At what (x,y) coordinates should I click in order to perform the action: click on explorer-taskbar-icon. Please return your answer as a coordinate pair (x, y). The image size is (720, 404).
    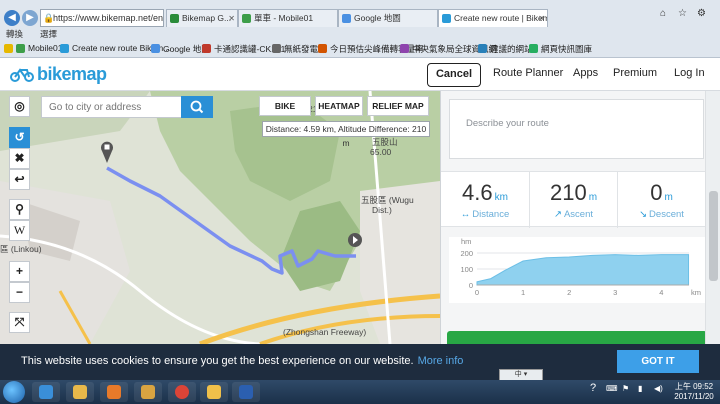
    Looking at the image, I should click on (80, 392).